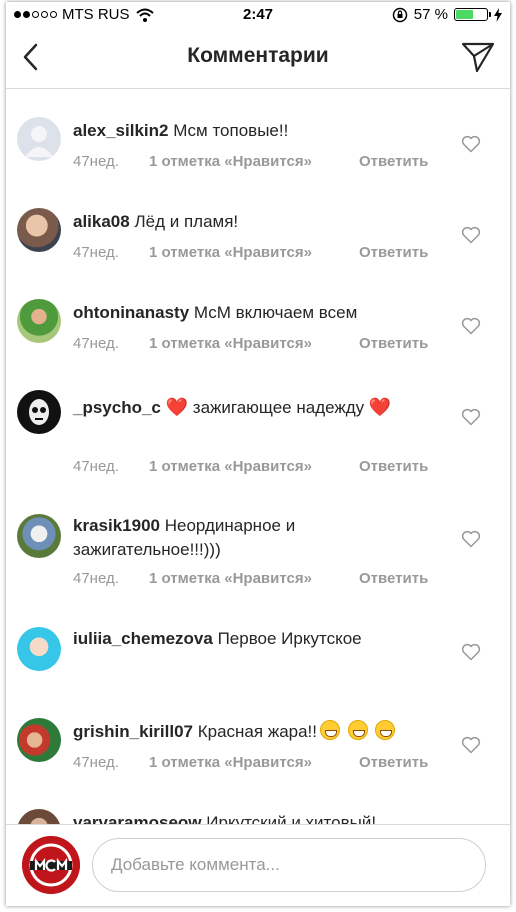  What do you see at coordinates (116, 525) in the screenshot?
I see `comment-username: krasik1900` at bounding box center [116, 525].